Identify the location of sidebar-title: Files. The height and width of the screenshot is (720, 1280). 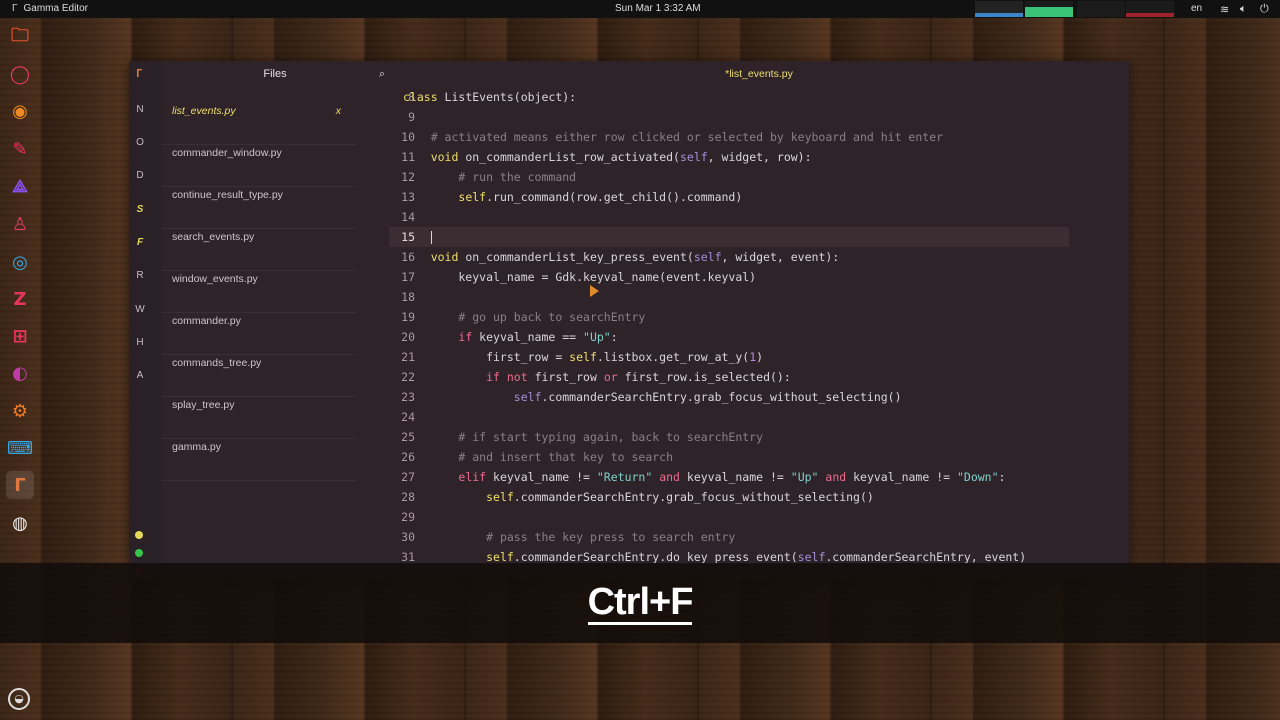
(275, 74).